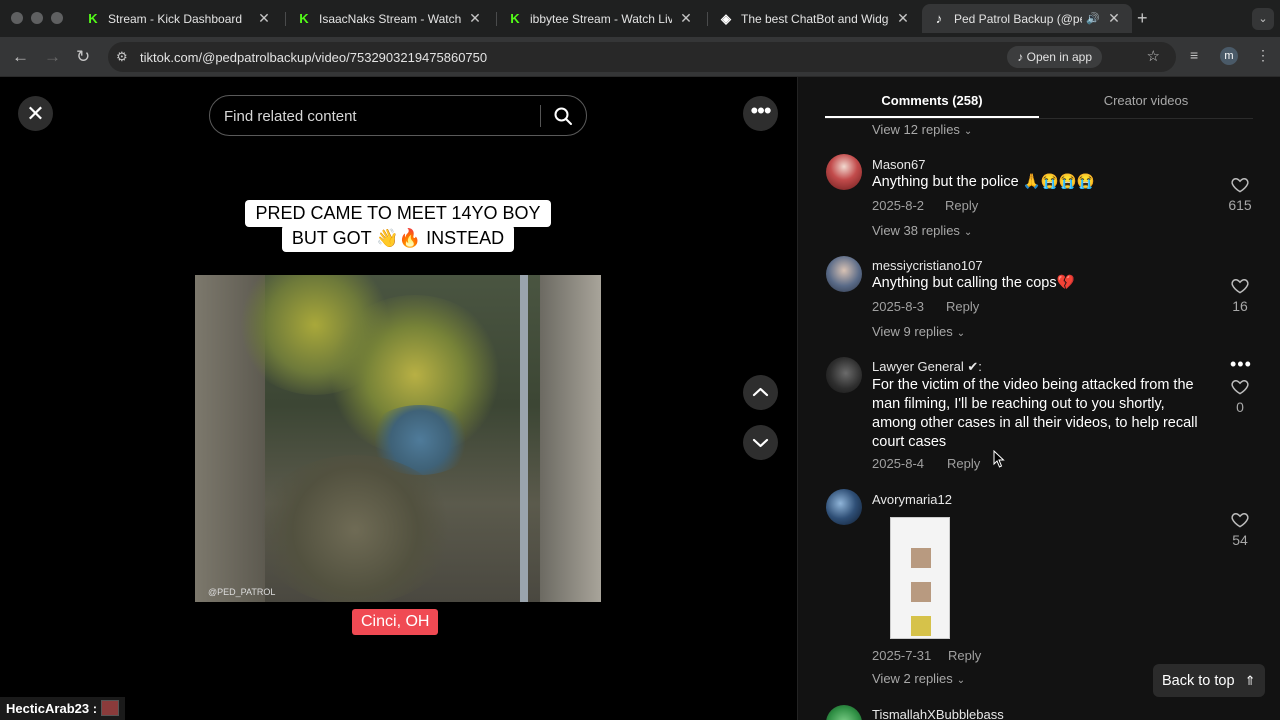  Describe the element at coordinates (927, 367) in the screenshot. I see `comment-username: Lawyer General ✔:` at that location.